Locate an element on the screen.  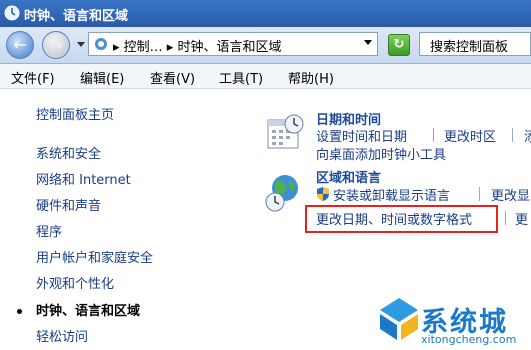
window-title: 时钟、语言和区域 is located at coordinates (76, 16).